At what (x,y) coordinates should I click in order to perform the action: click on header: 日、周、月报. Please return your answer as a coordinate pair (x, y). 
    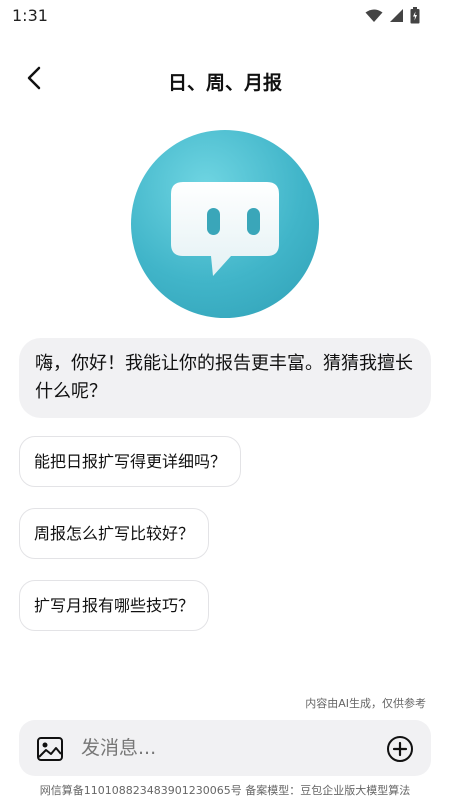
    Looking at the image, I should click on (225, 80).